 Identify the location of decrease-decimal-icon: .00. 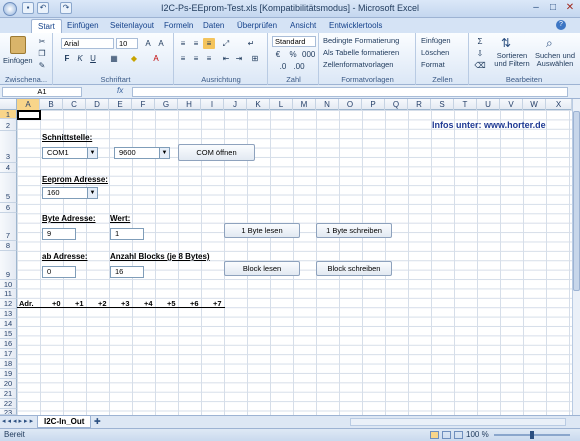
(299, 66).